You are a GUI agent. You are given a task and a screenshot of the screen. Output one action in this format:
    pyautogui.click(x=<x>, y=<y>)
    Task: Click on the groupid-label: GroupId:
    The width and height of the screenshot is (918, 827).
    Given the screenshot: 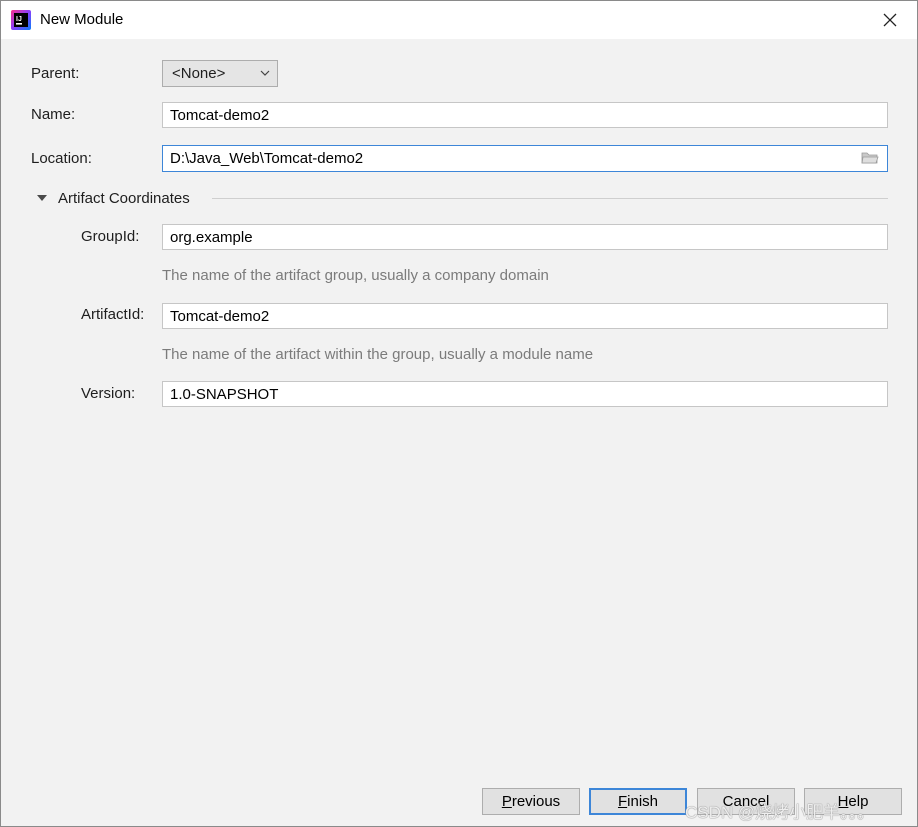 What is the action you would take?
    pyautogui.click(x=110, y=236)
    